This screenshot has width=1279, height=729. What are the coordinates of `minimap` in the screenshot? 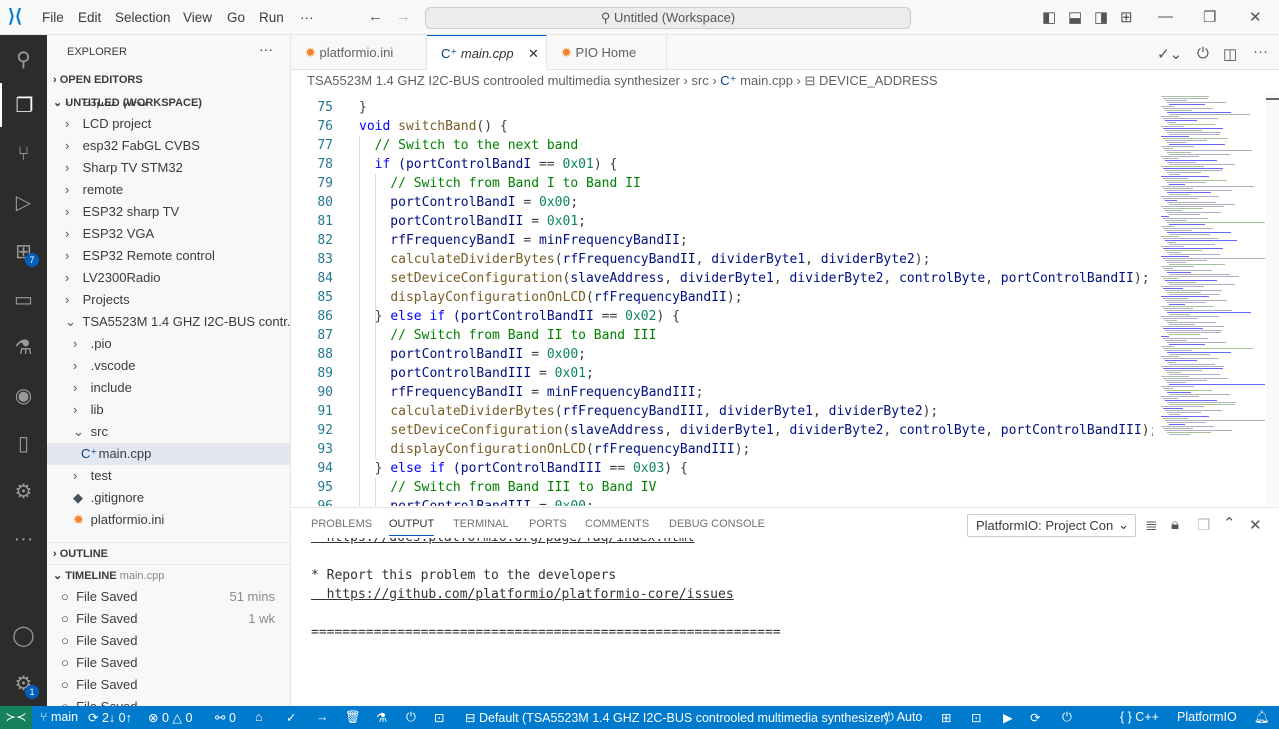 It's located at (1210, 299).